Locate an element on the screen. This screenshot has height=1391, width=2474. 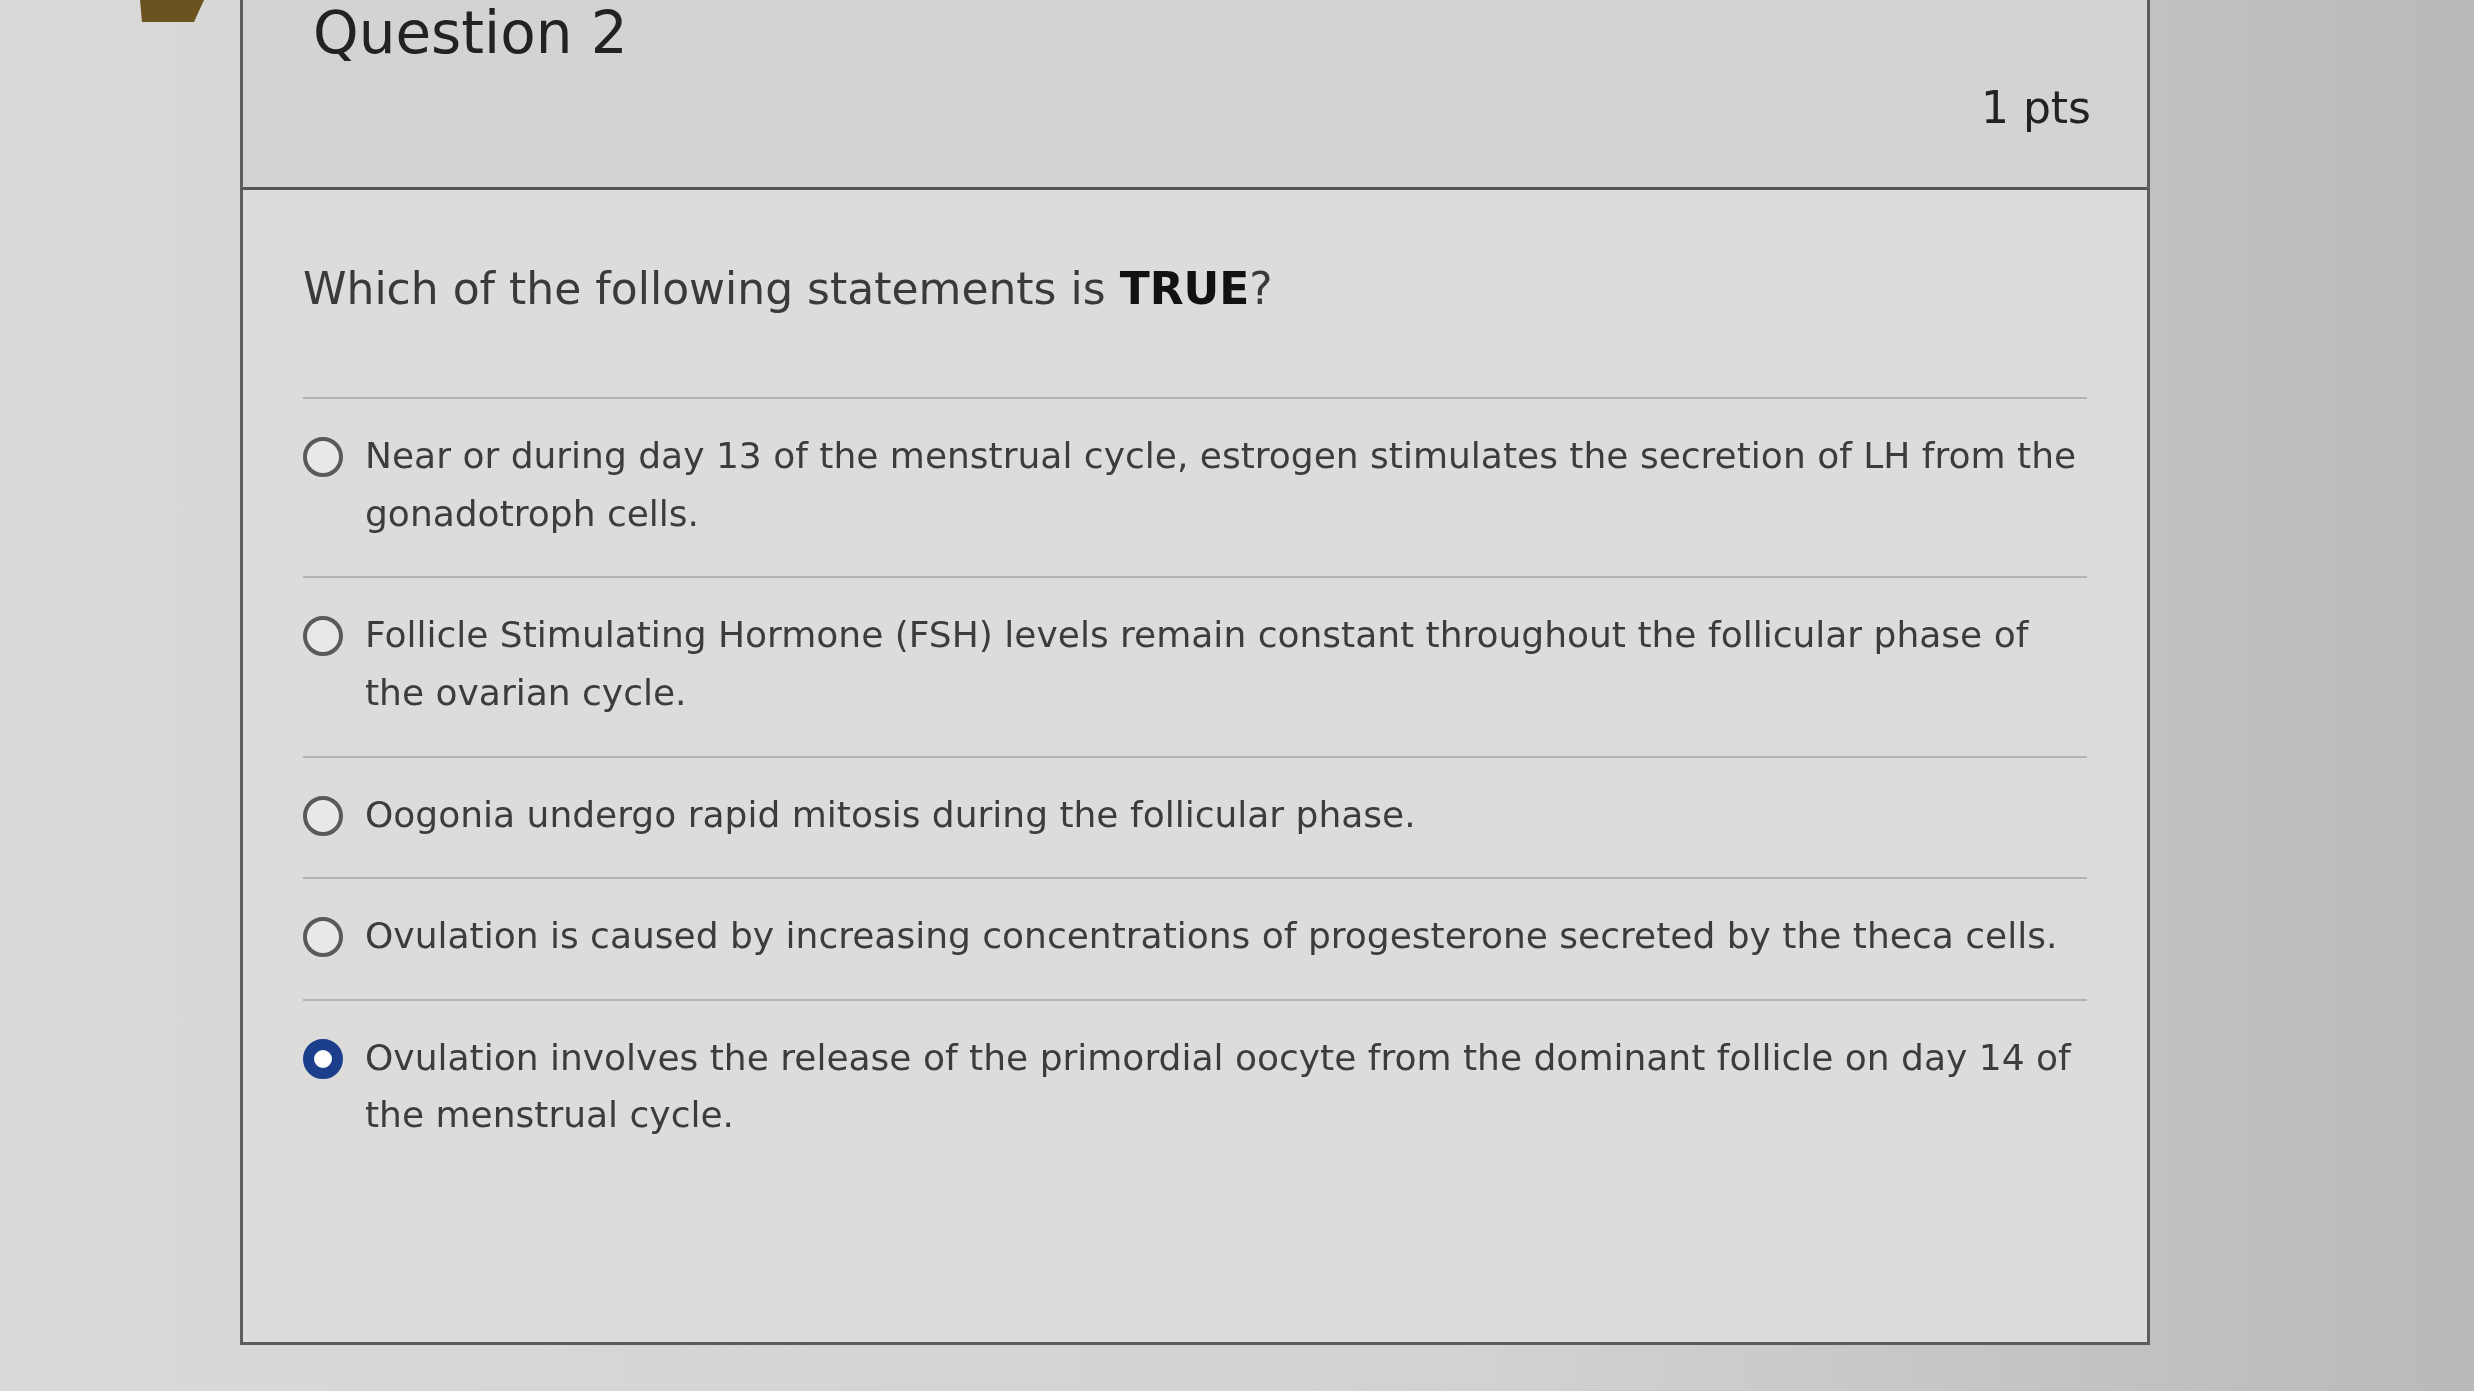
question-title: Question 2 is located at coordinates (470, 33).